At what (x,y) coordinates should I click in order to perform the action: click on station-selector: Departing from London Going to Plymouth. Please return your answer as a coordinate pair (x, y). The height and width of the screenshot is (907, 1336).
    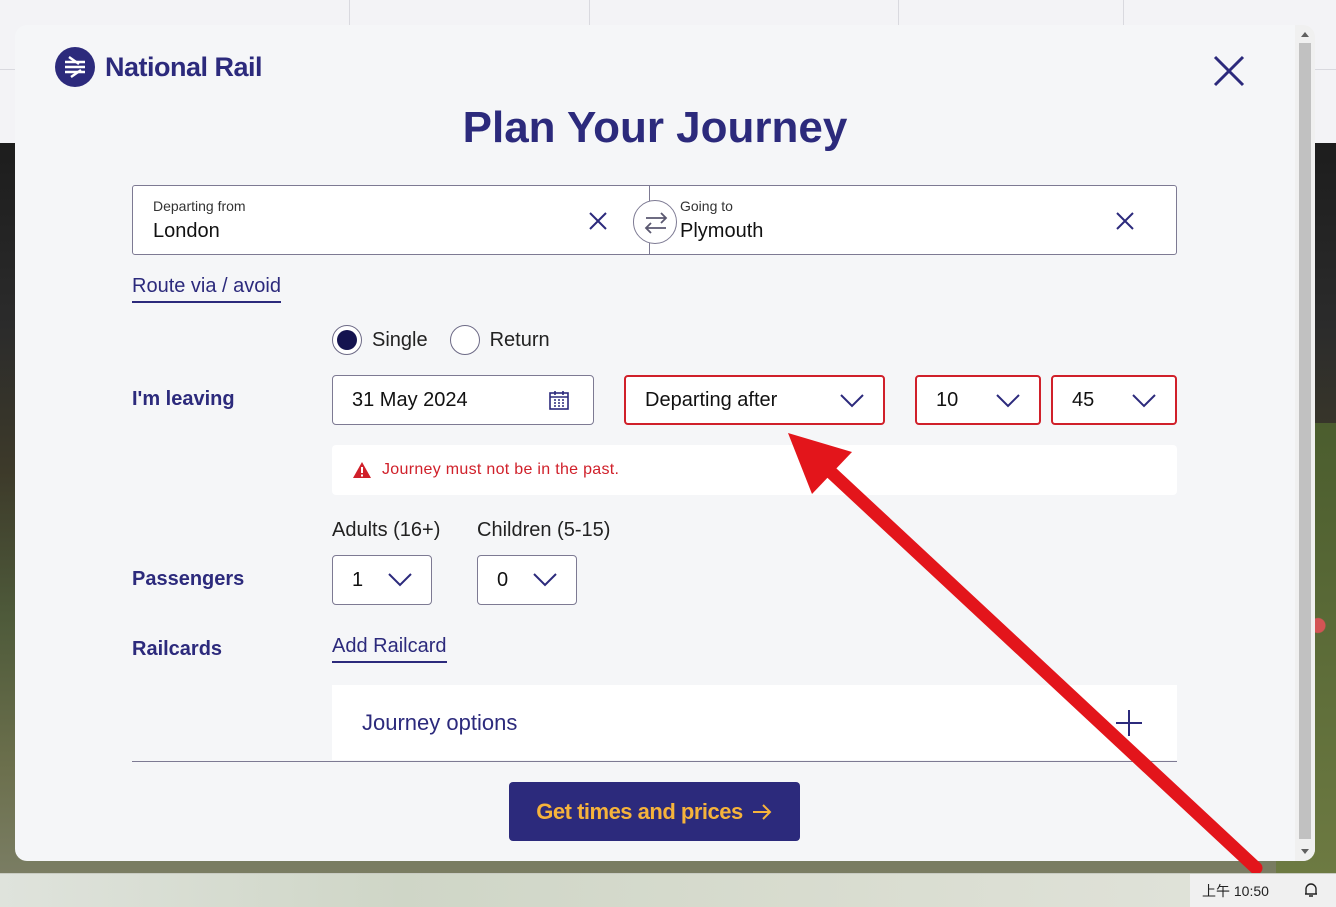
    Looking at the image, I should click on (654, 220).